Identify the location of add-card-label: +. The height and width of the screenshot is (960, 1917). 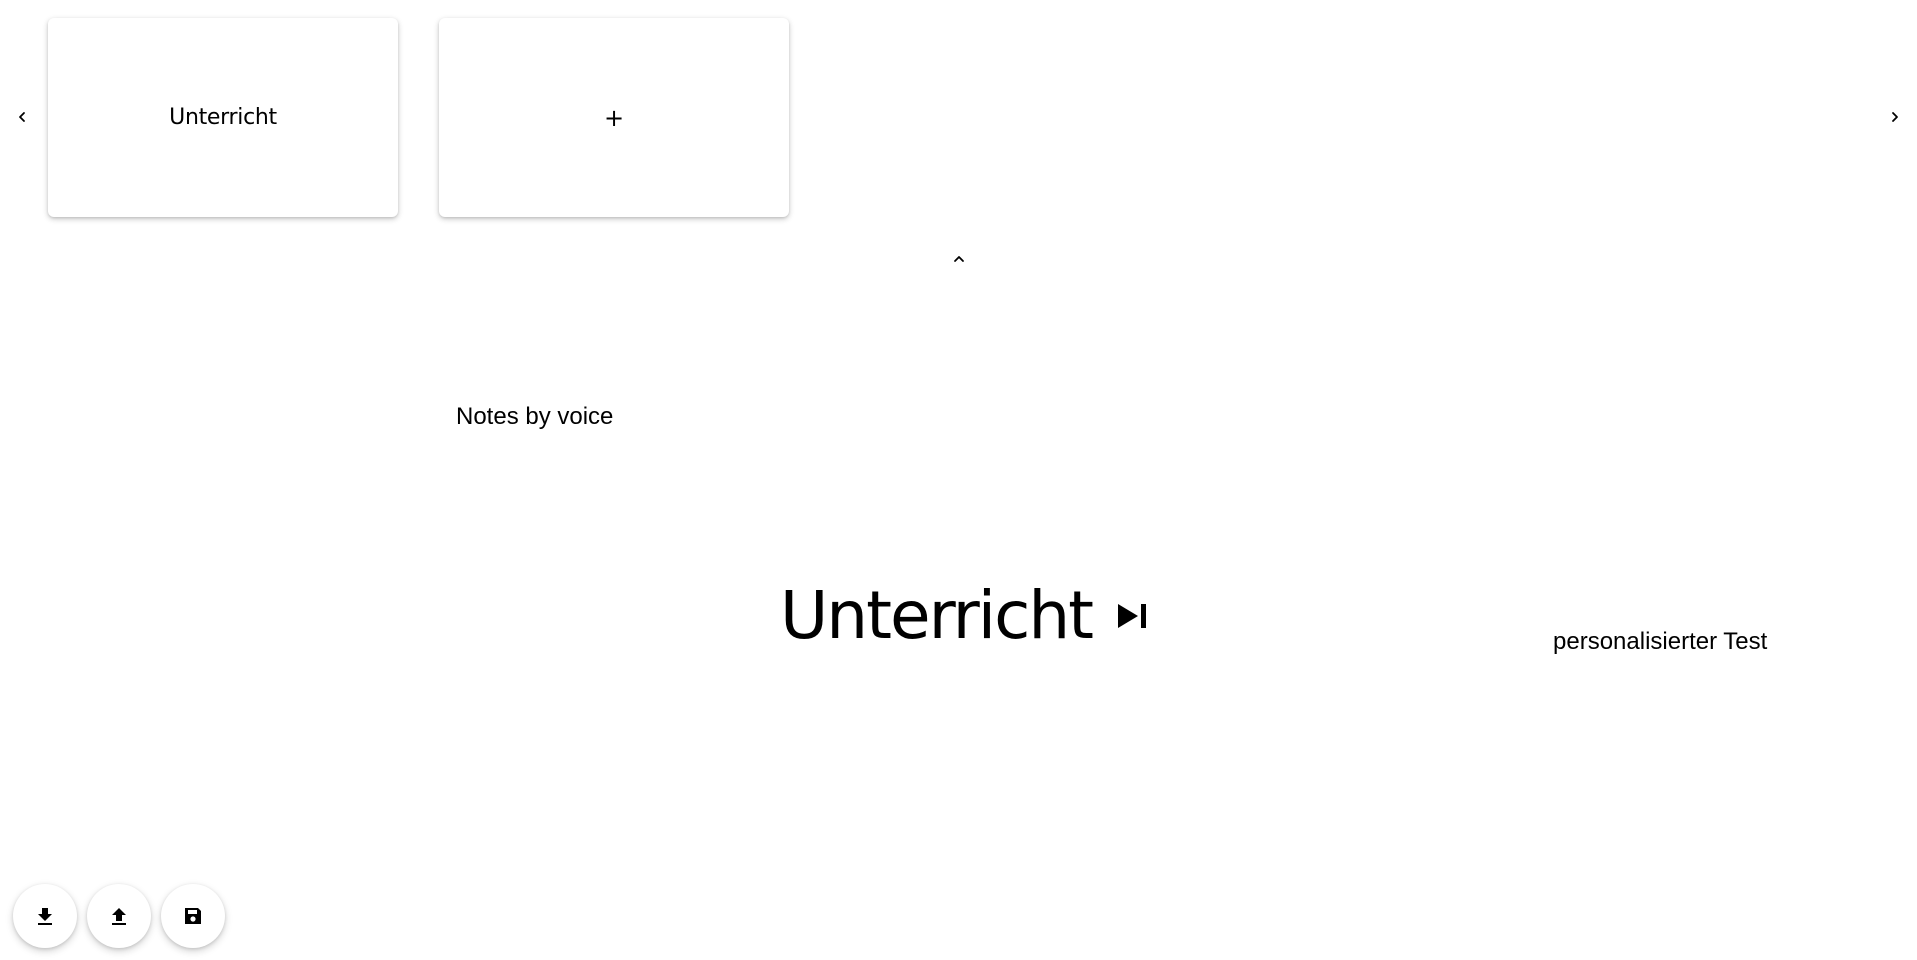
(614, 117).